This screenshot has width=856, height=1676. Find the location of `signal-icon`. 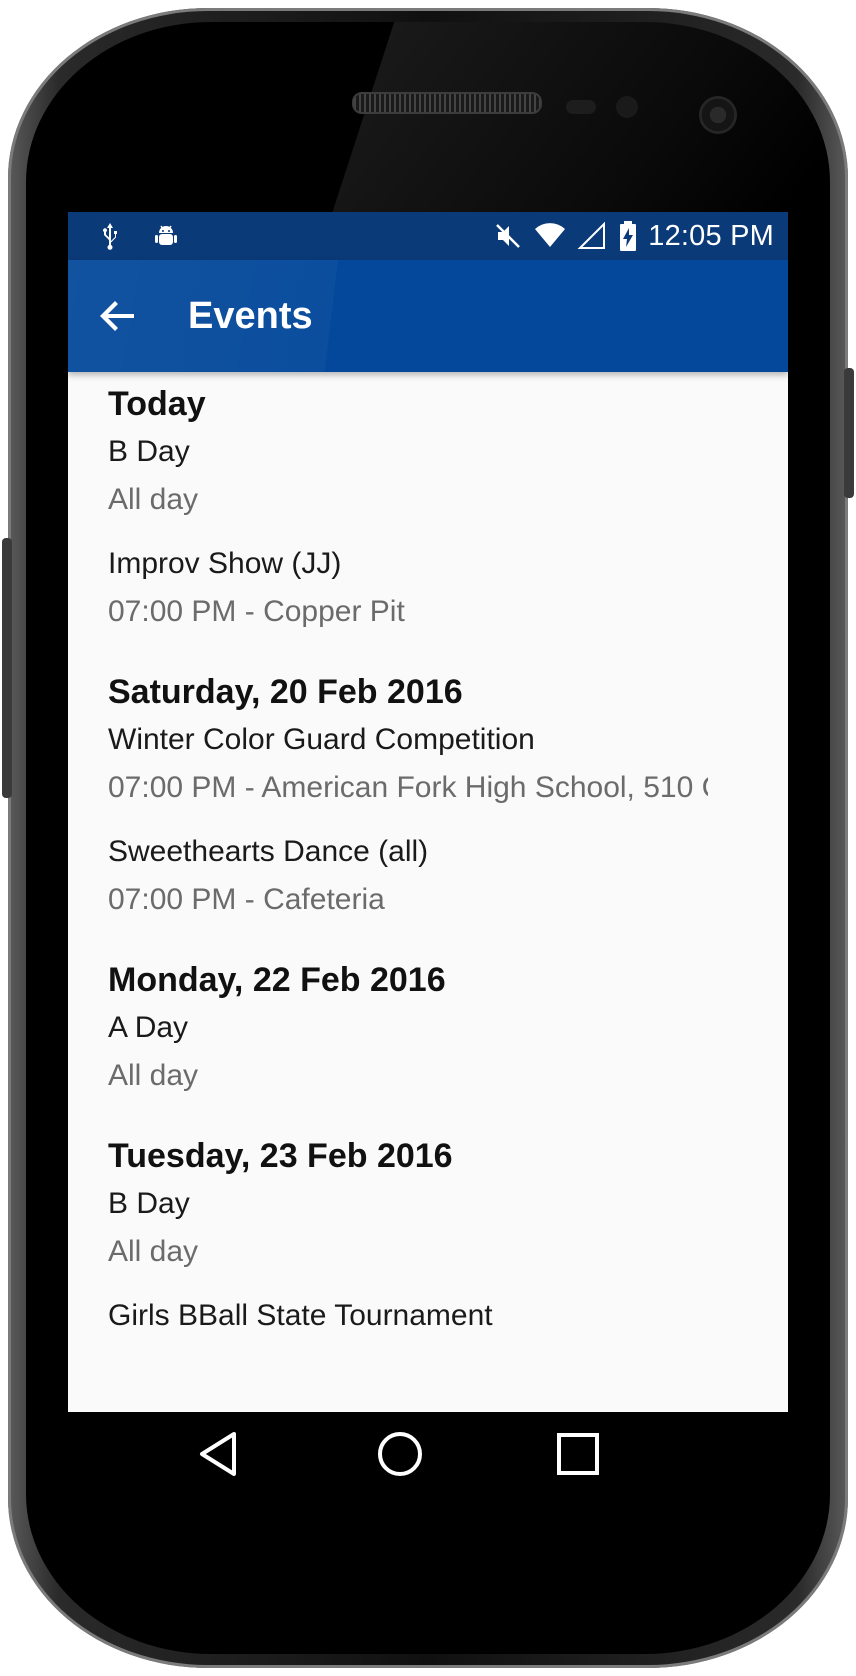

signal-icon is located at coordinates (591, 235).